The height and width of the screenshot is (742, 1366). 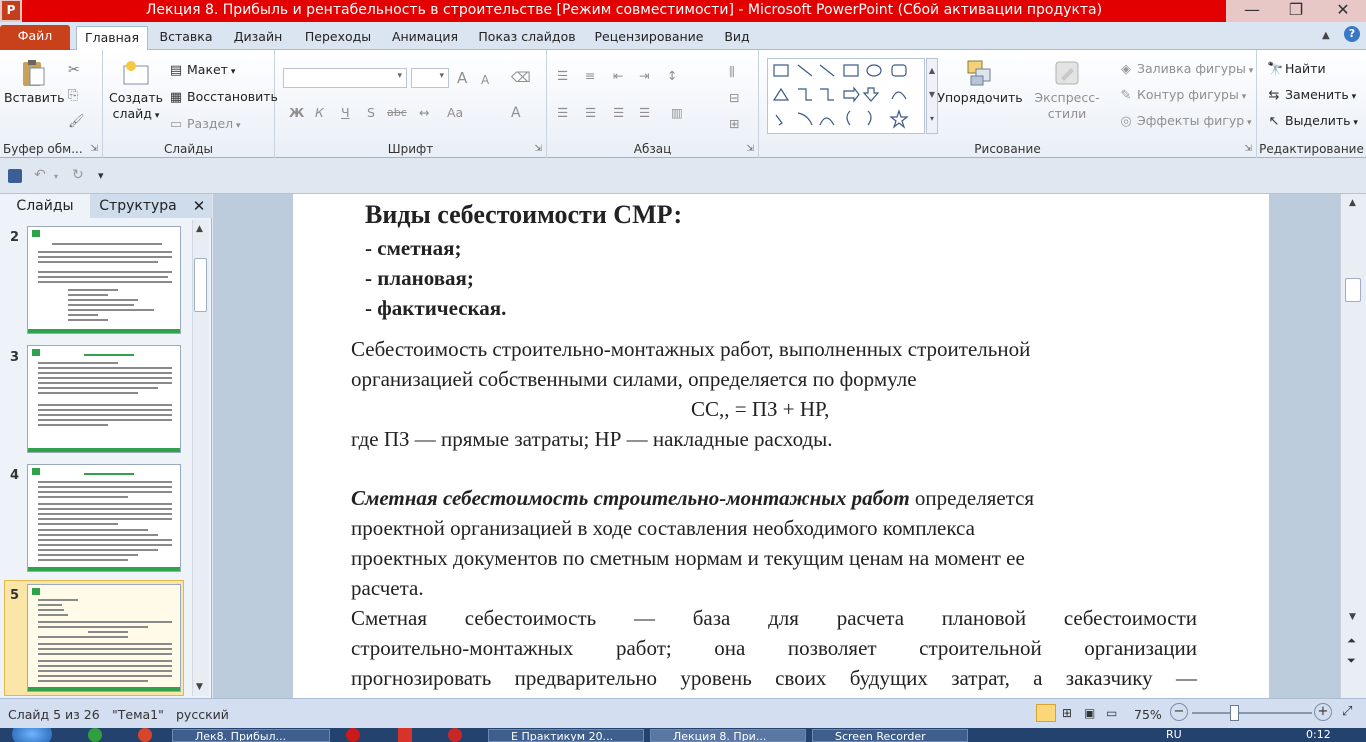 What do you see at coordinates (562, 113) in the screenshot?
I see `align-left-icon: ☰` at bounding box center [562, 113].